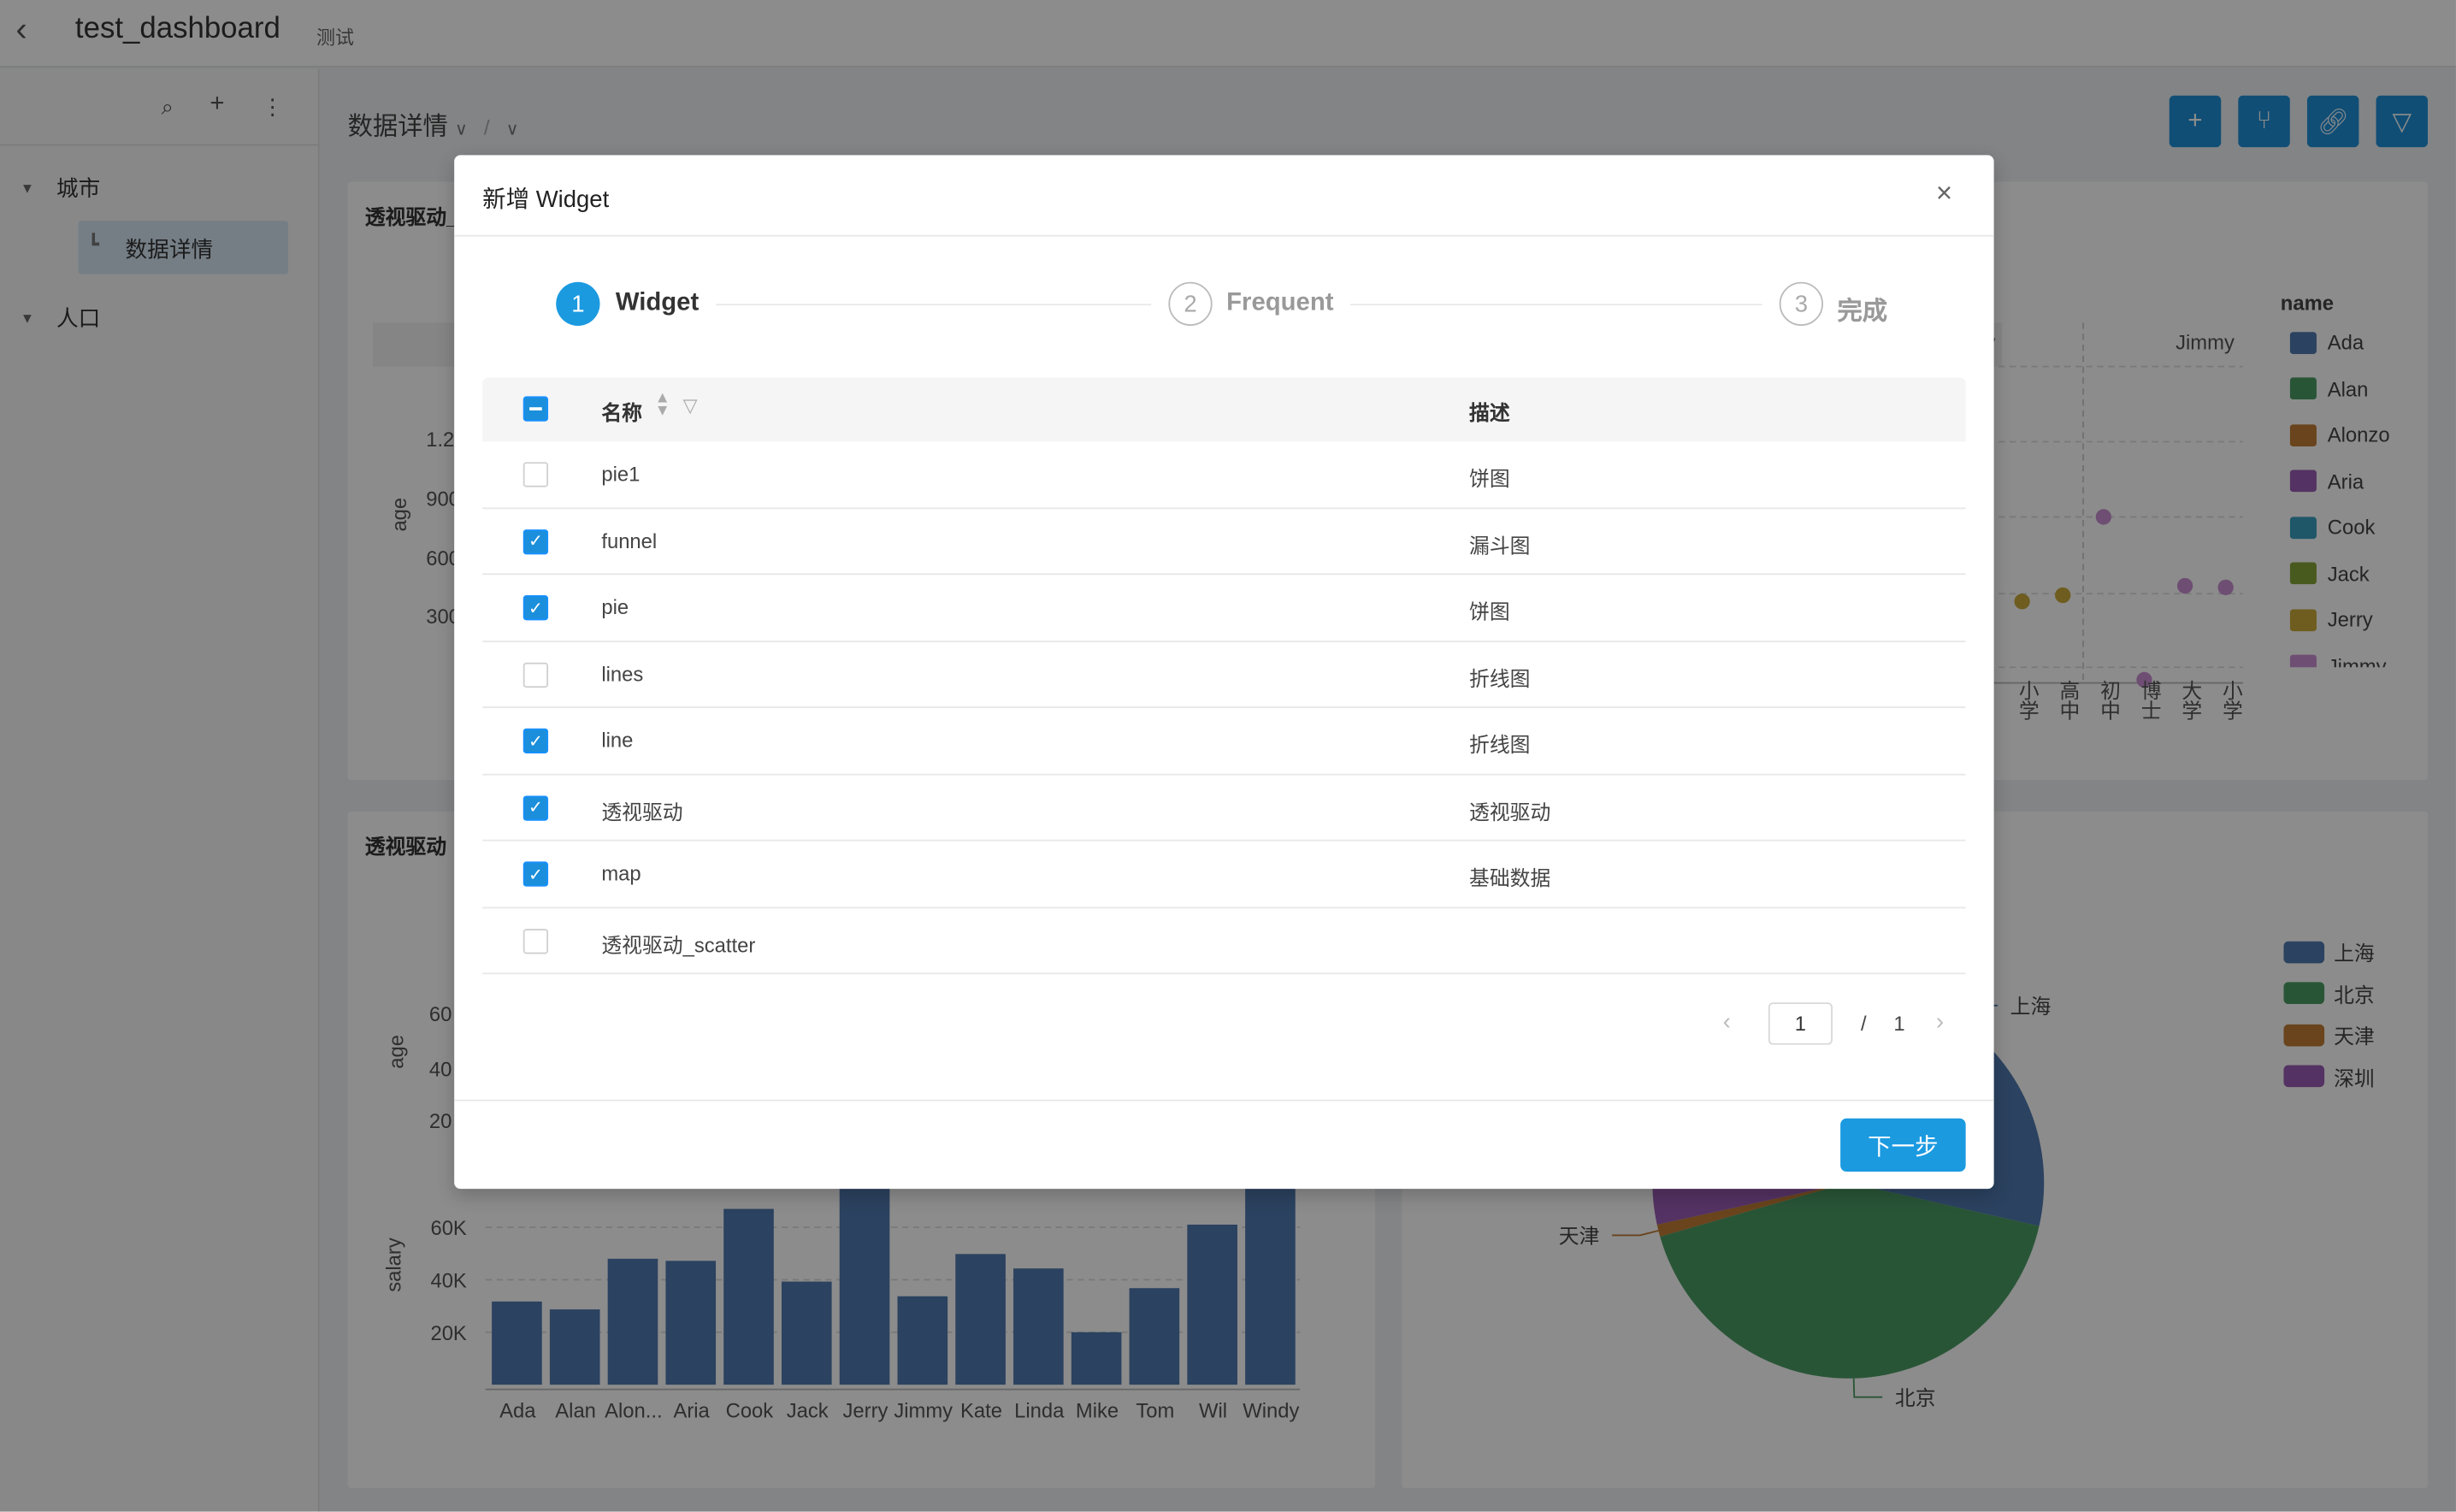 The width and height of the screenshot is (2456, 1512). What do you see at coordinates (678, 944) in the screenshot?
I see `row-name: 透视驱动_scatter` at bounding box center [678, 944].